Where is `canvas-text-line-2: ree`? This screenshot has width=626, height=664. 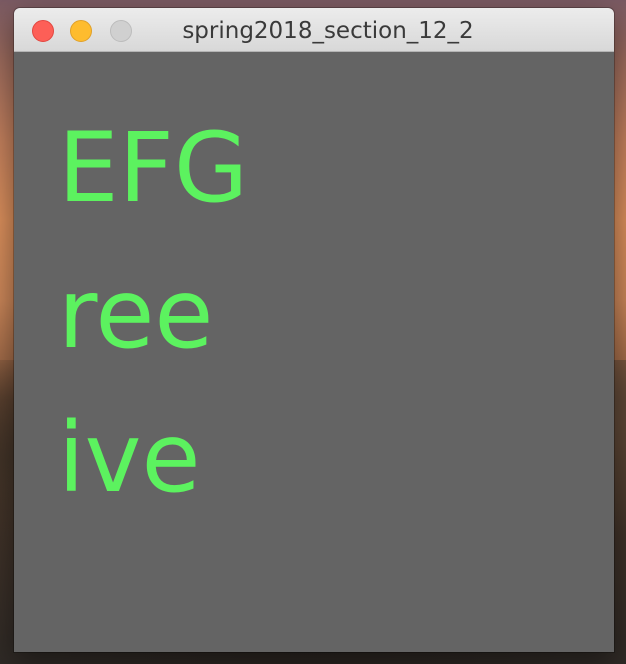 canvas-text-line-2: ree is located at coordinates (136, 314).